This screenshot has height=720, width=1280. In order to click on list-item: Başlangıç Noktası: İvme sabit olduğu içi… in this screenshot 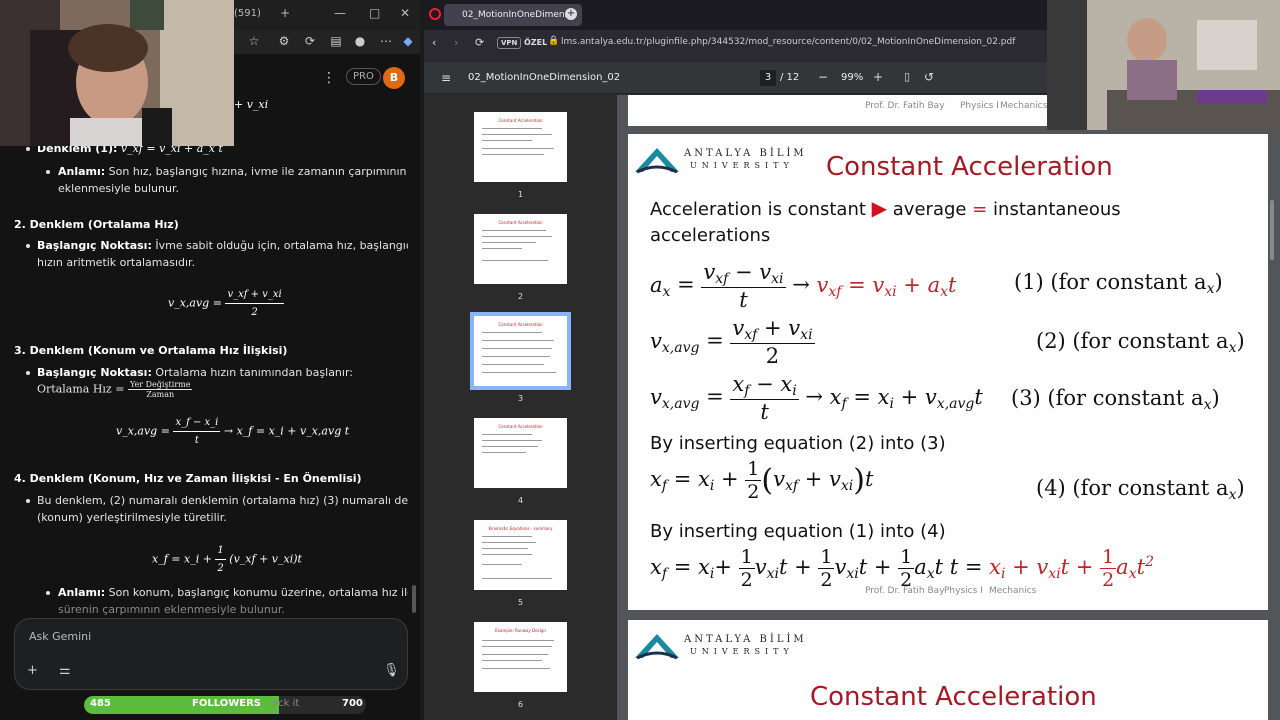, I will do `click(222, 245)`.